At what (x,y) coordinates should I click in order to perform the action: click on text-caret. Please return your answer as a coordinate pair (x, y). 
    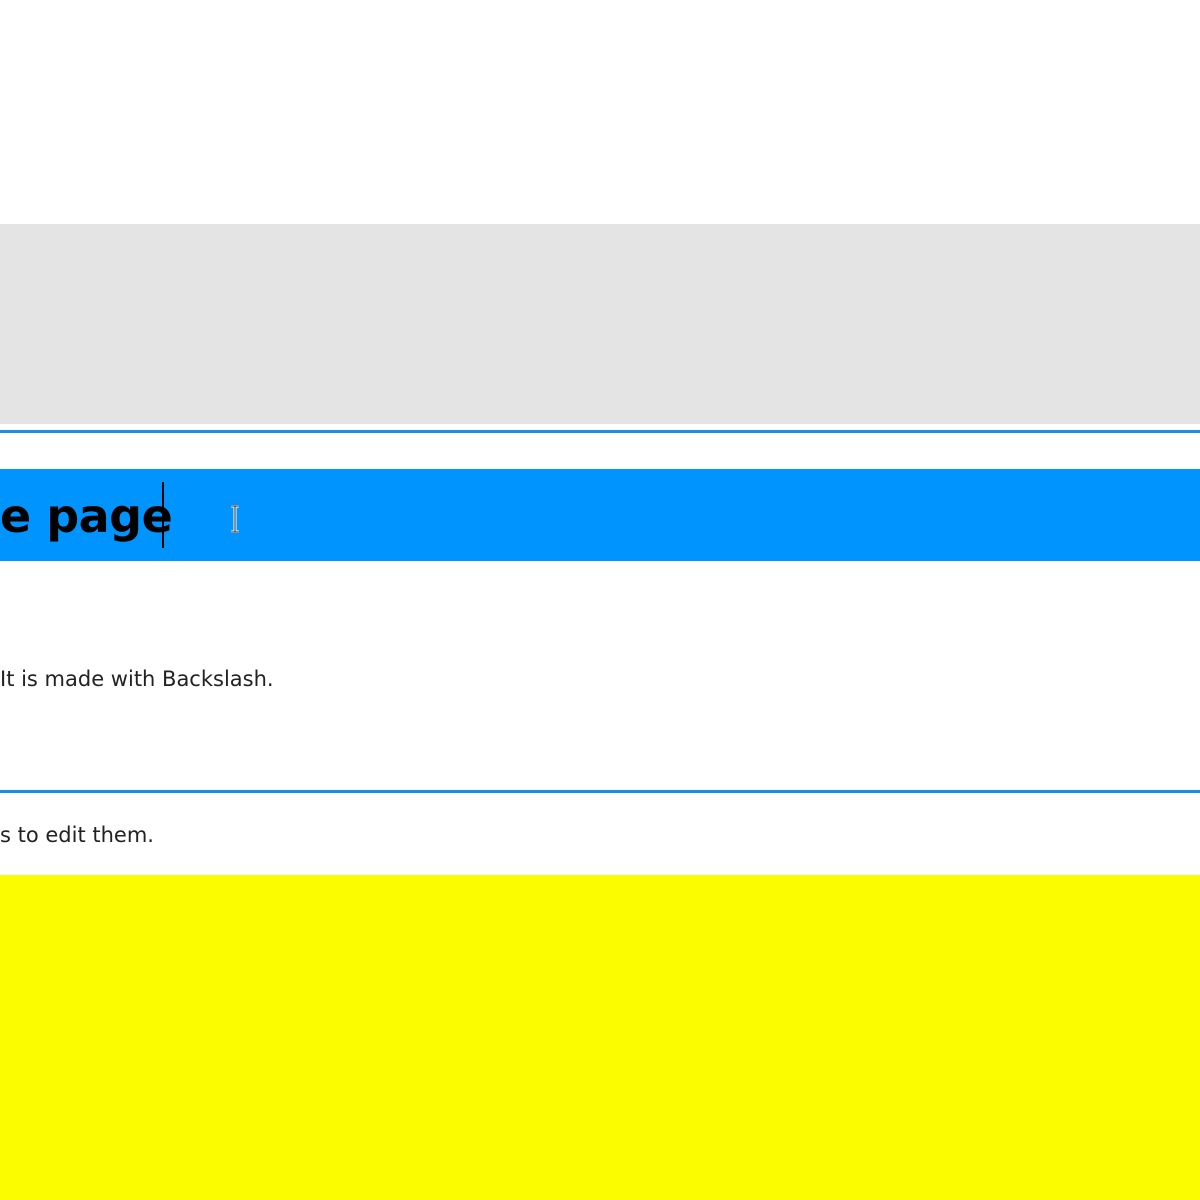
    Looking at the image, I should click on (163, 515).